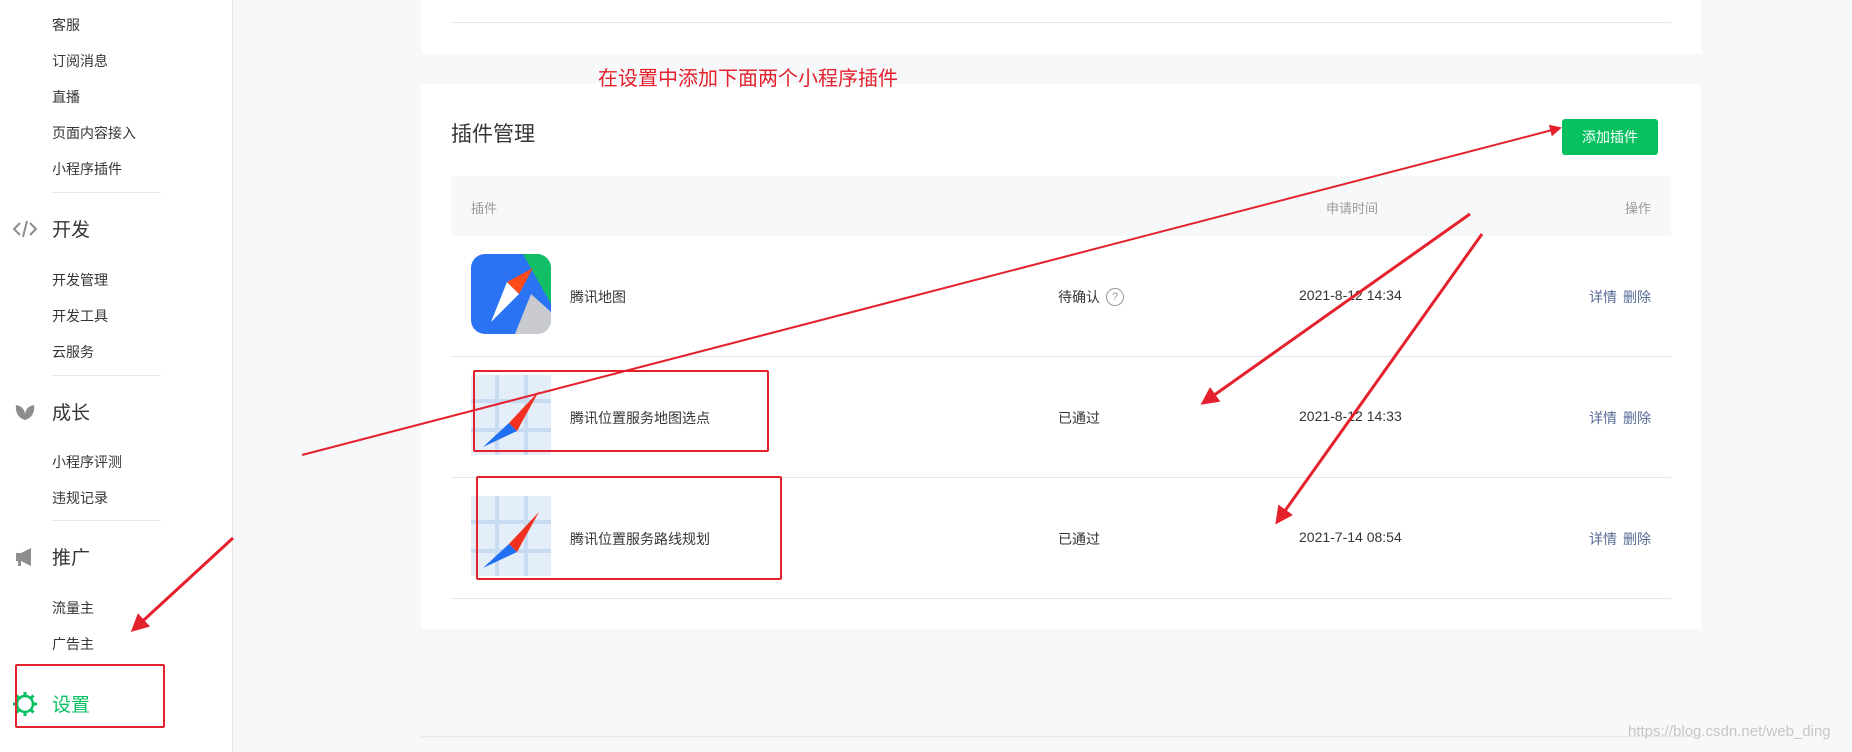 The height and width of the screenshot is (752, 1852). What do you see at coordinates (87, 462) in the screenshot?
I see `sidebar-item-evaluation: 小程序评测` at bounding box center [87, 462].